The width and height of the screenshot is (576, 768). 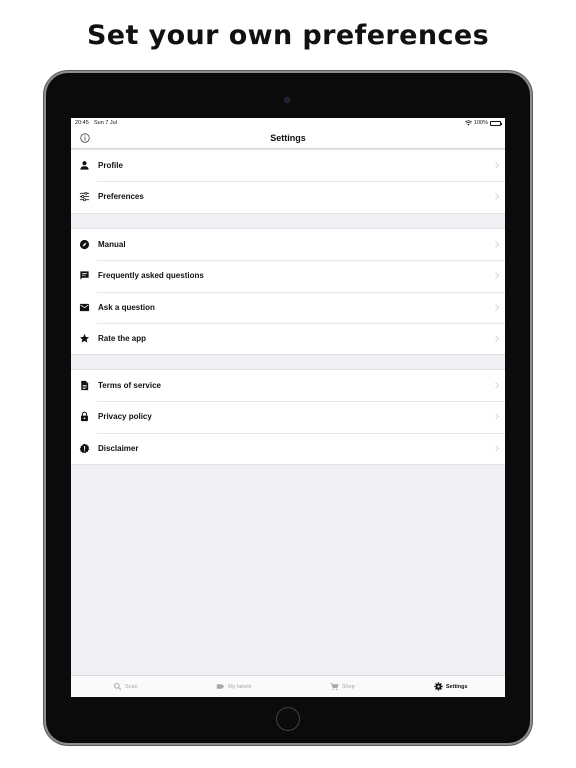 What do you see at coordinates (288, 35) in the screenshot?
I see `promo-headline: Set your own preferences` at bounding box center [288, 35].